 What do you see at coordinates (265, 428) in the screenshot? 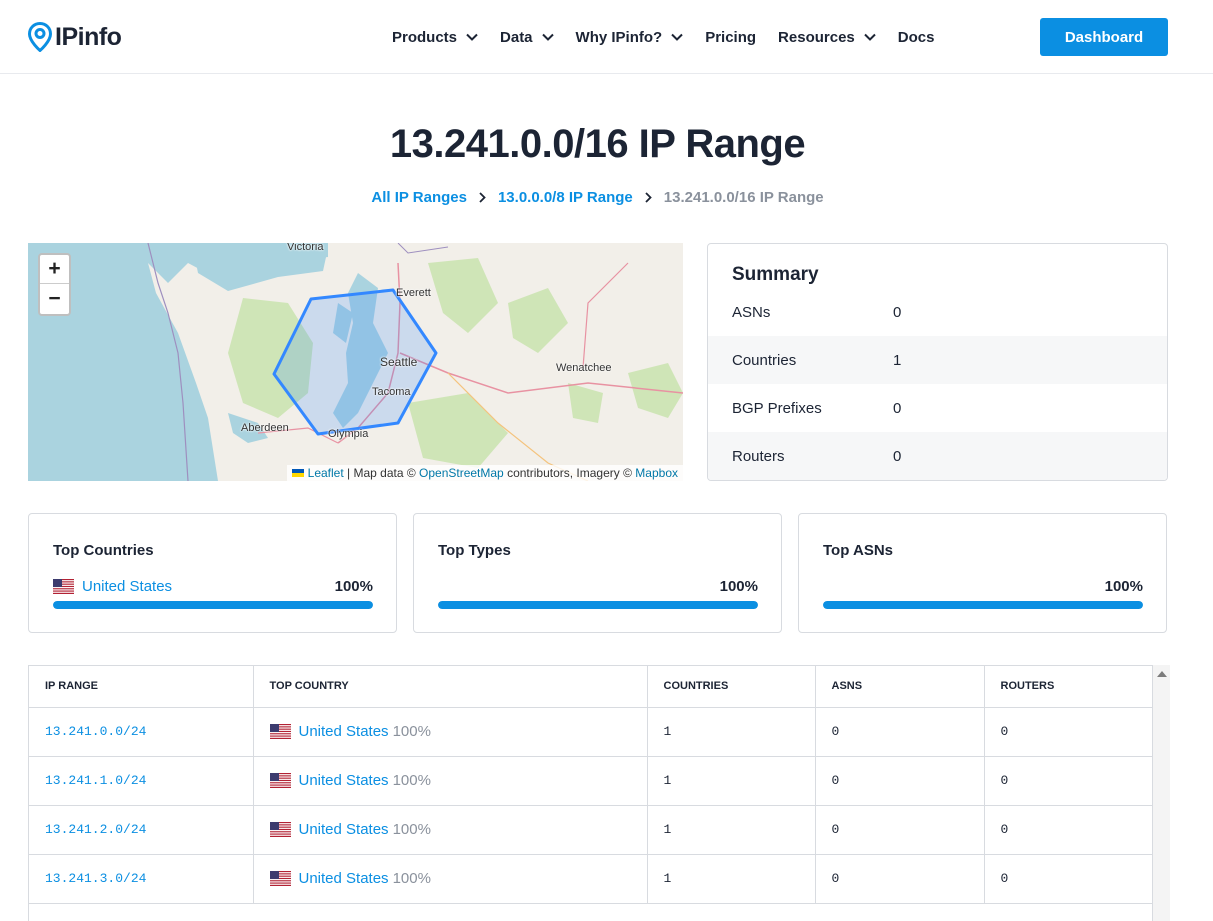
I see `map-label-aberdeen: Aberdeen` at bounding box center [265, 428].